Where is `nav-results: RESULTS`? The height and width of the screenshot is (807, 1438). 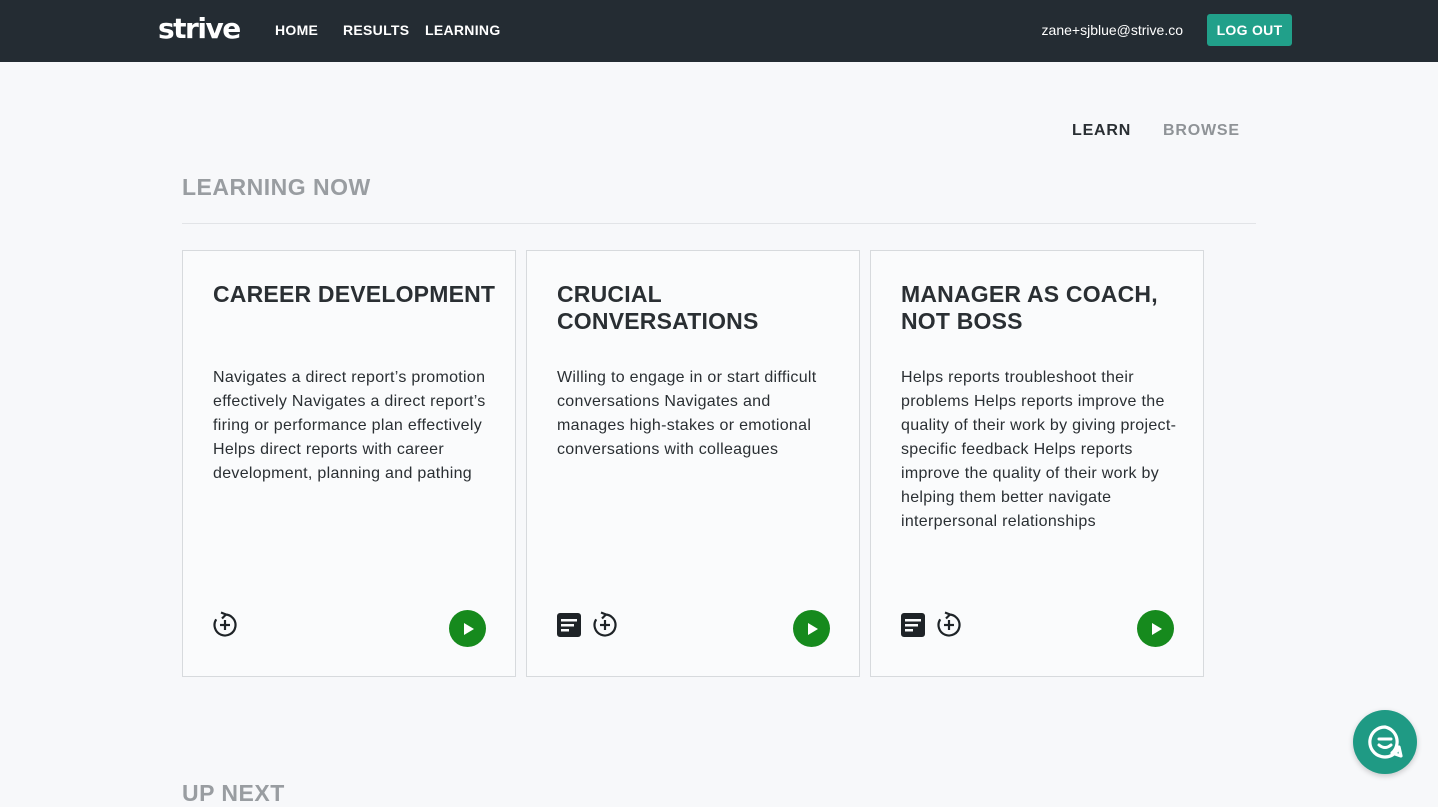
nav-results: RESULTS is located at coordinates (376, 30).